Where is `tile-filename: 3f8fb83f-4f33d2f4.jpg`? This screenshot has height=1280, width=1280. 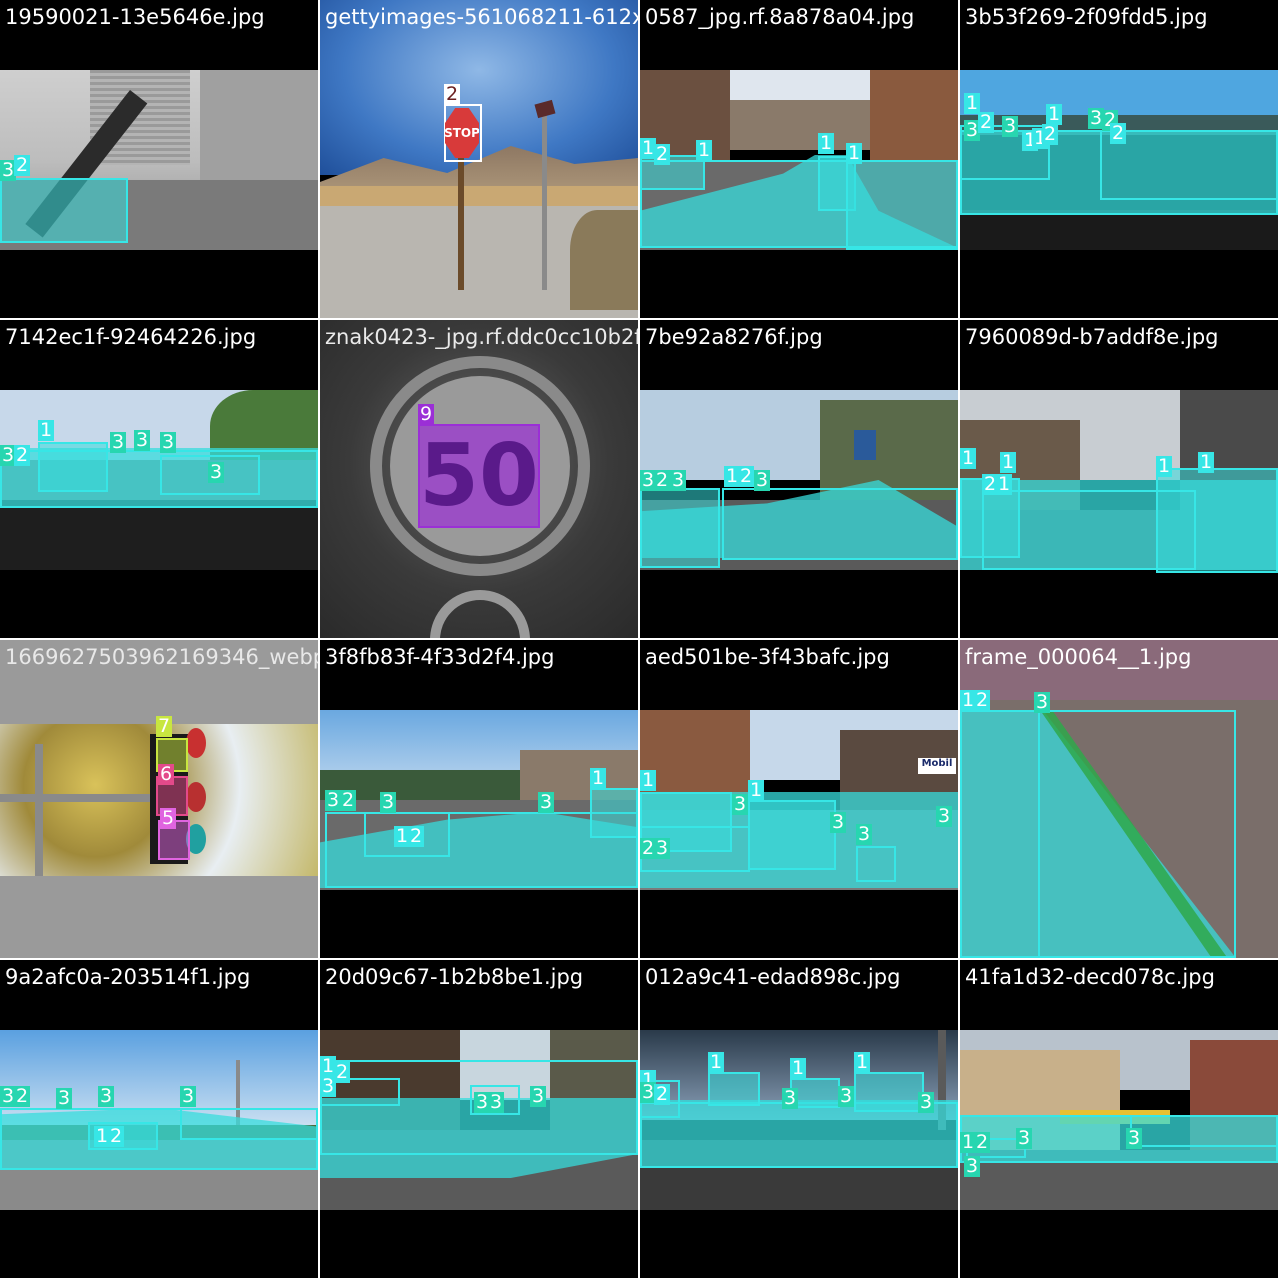
tile-filename: 3f8fb83f-4f33d2f4.jpg is located at coordinates (440, 657).